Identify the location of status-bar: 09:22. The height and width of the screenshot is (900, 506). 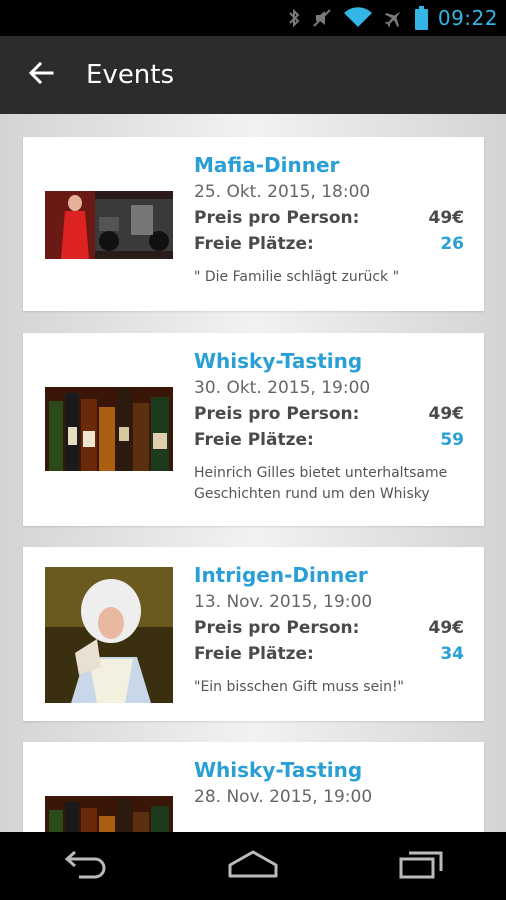
(253, 18).